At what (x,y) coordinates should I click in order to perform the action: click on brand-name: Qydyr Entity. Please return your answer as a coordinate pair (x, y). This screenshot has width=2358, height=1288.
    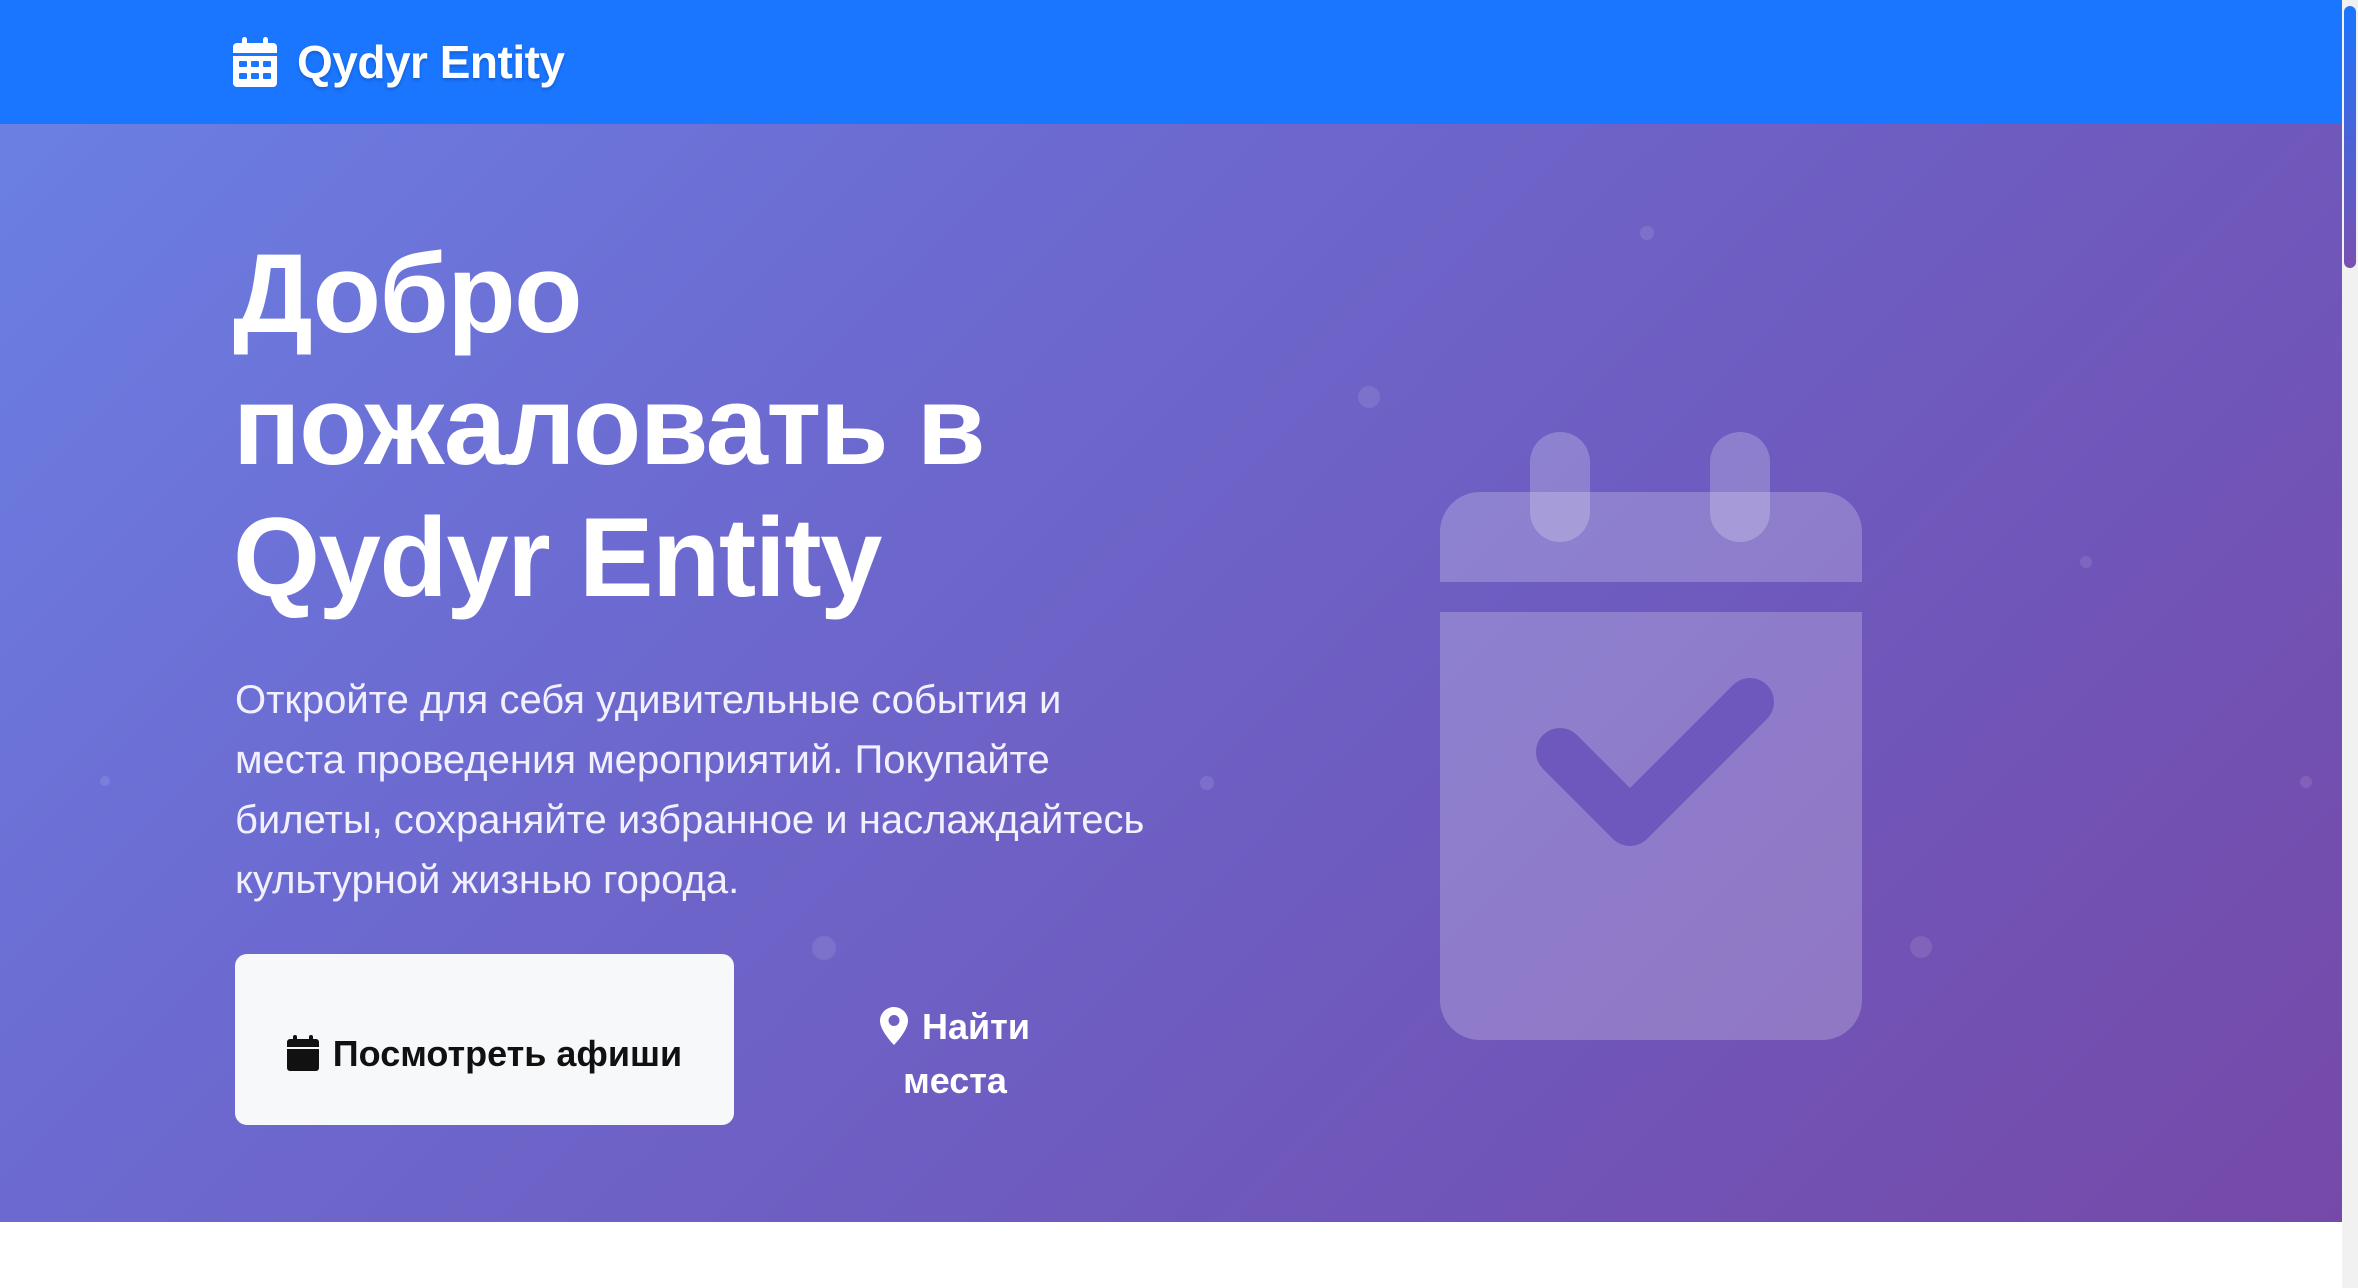
    Looking at the image, I should click on (431, 62).